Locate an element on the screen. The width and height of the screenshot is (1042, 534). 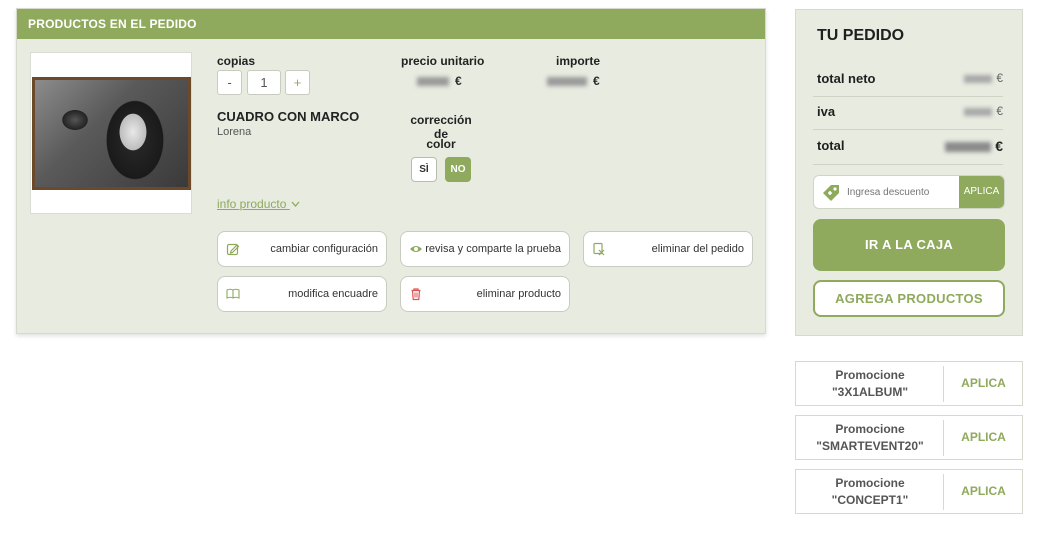
color-correction-no: NO is located at coordinates (458, 169).